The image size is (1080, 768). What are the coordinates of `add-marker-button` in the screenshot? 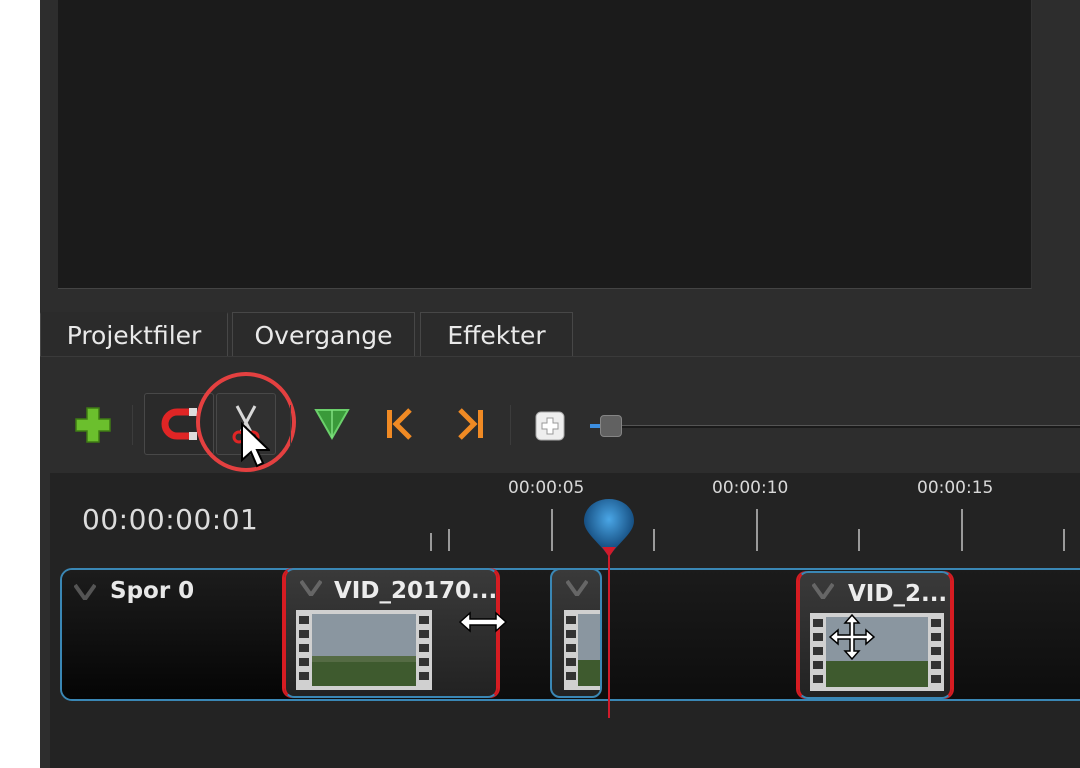 It's located at (332, 424).